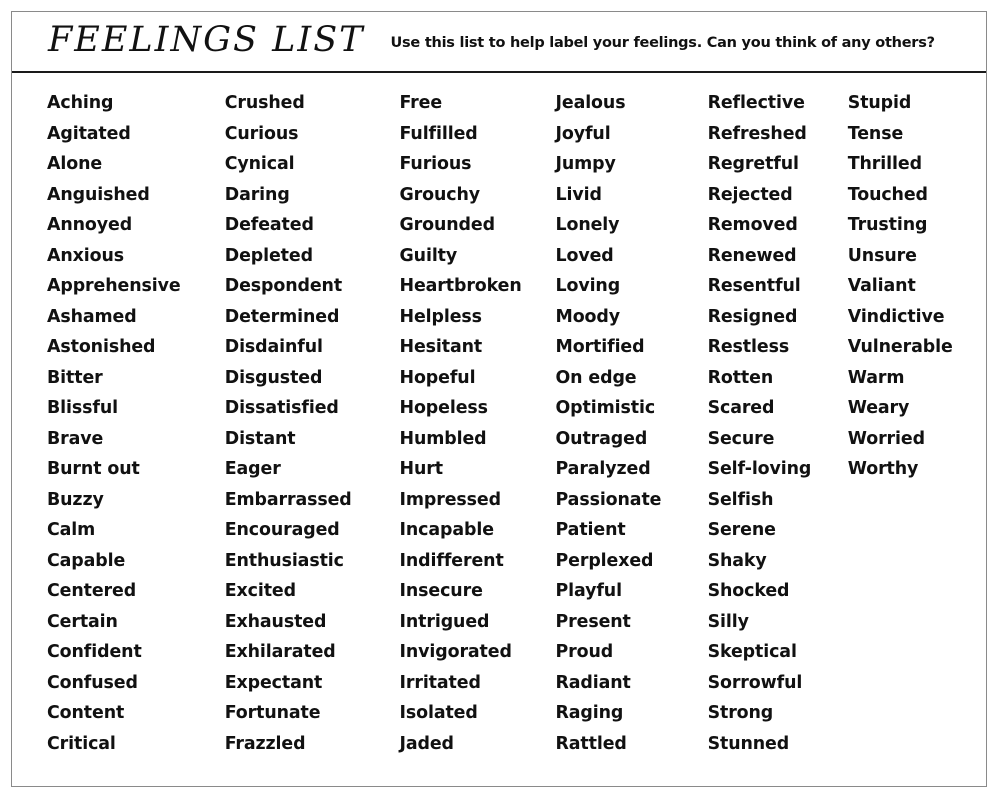 This screenshot has height=801, width=1000. I want to click on feeling-word: Buzzy, so click(75, 499).